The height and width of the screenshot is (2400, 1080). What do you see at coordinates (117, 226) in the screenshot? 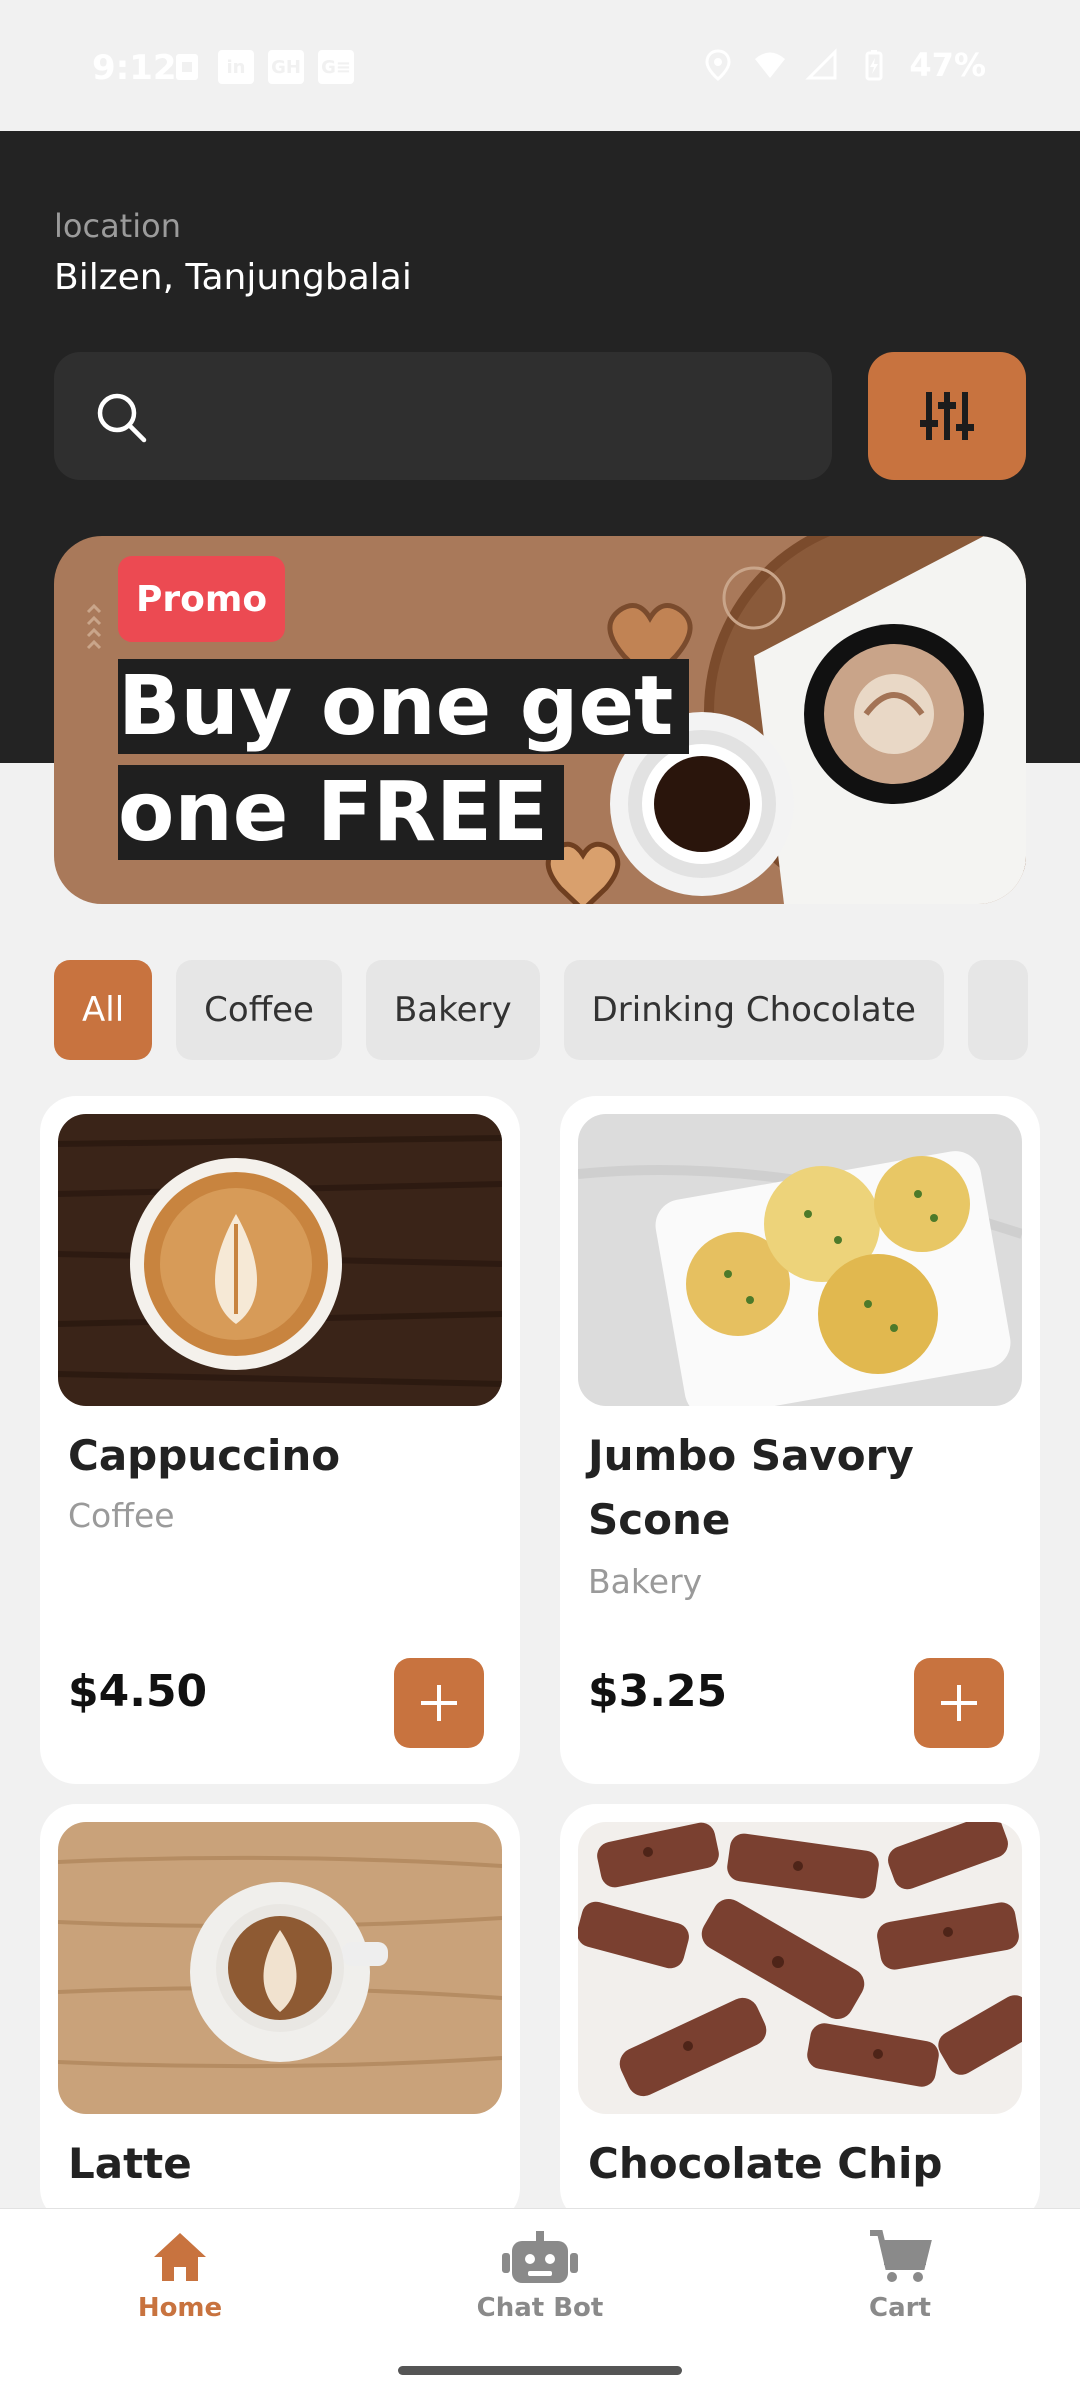
I see `location-label: location` at bounding box center [117, 226].